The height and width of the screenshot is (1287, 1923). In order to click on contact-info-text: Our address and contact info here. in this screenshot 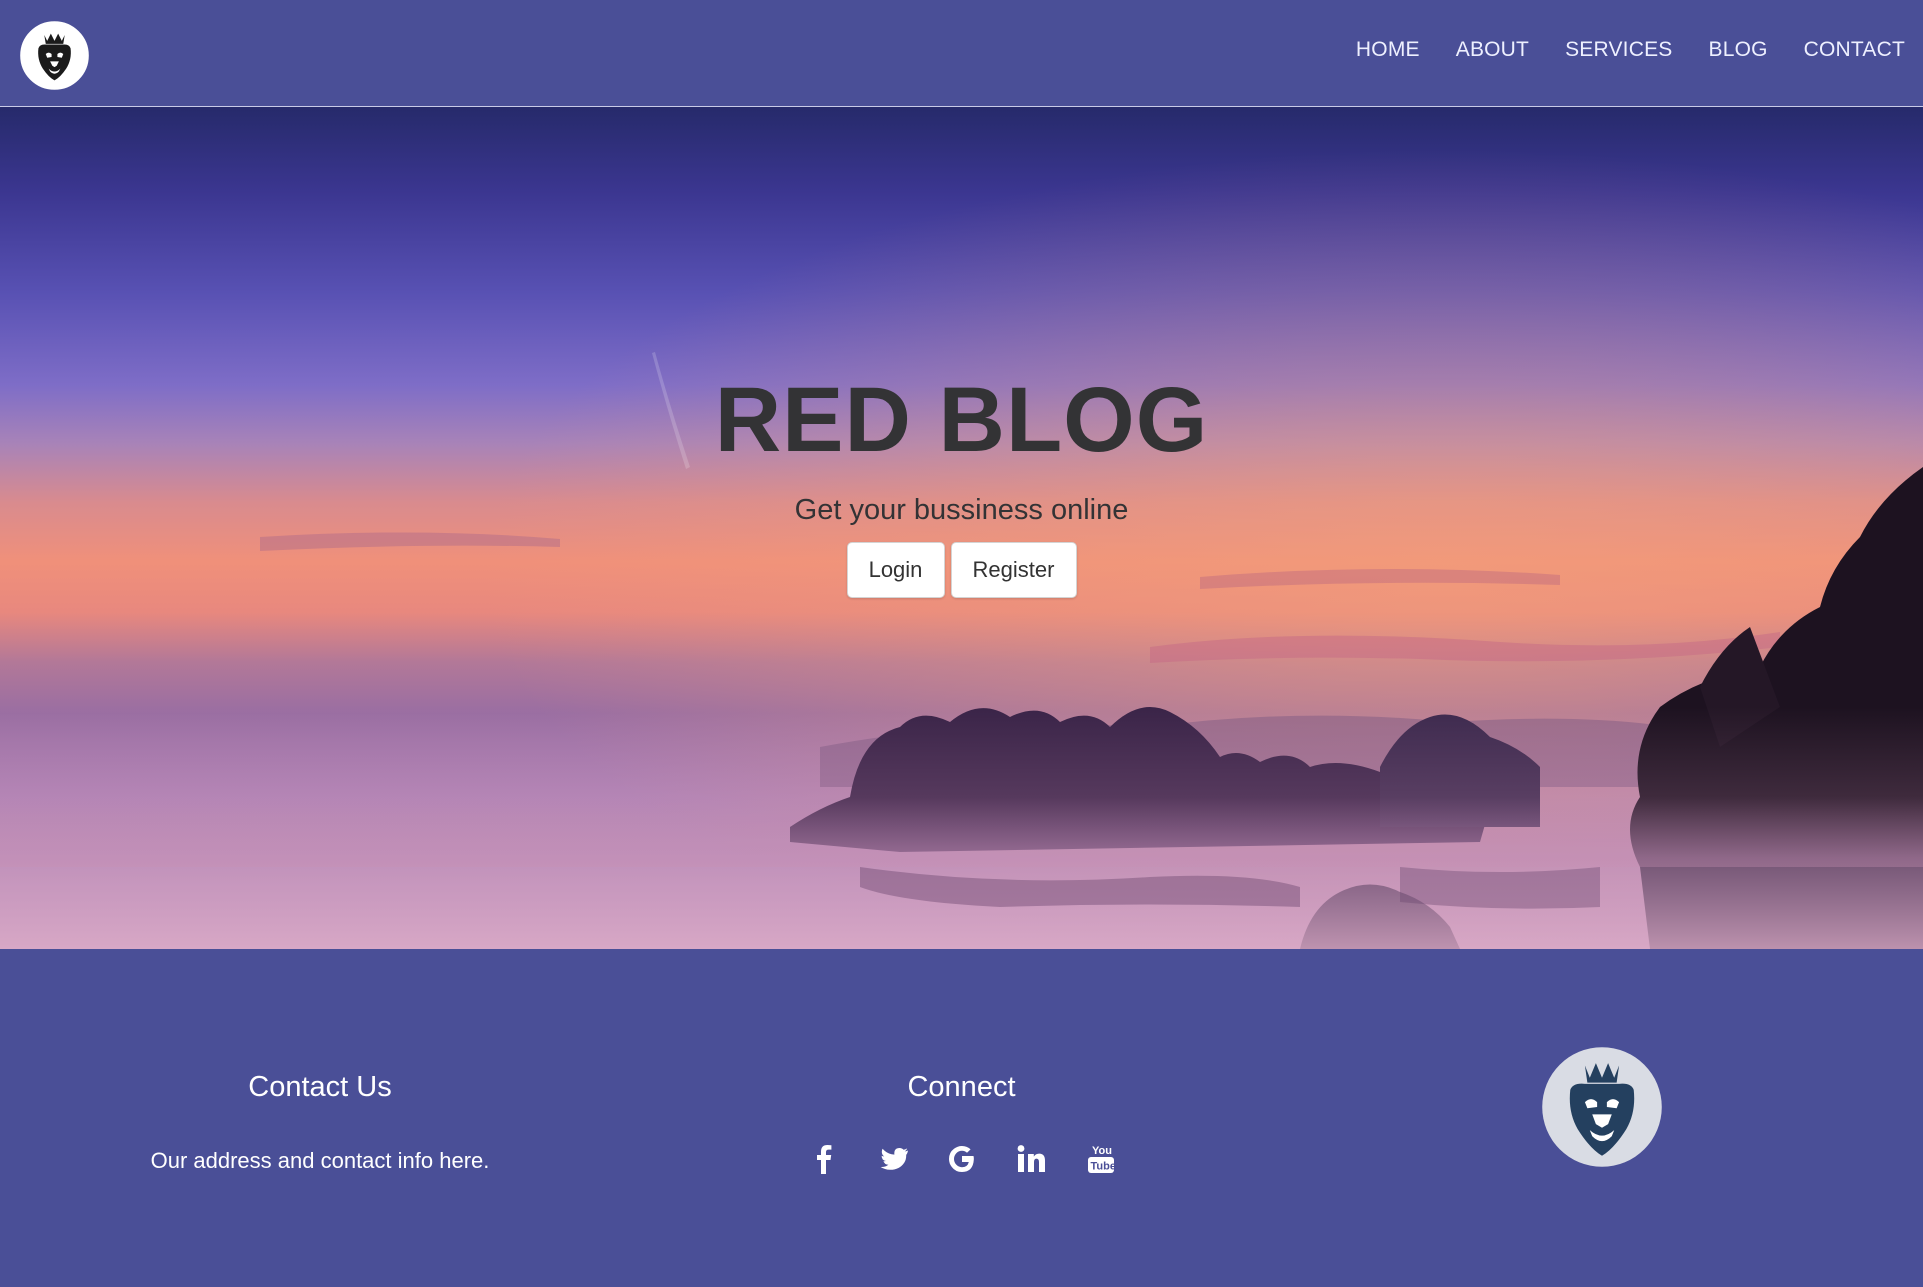, I will do `click(320, 1160)`.